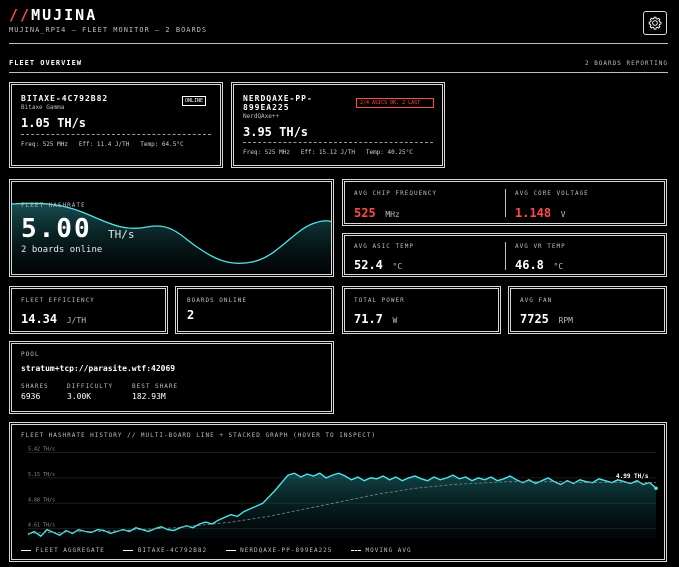 Image resolution: width=679 pixels, height=567 pixels. I want to click on board-model: Bitaxe Gamma, so click(43, 107).